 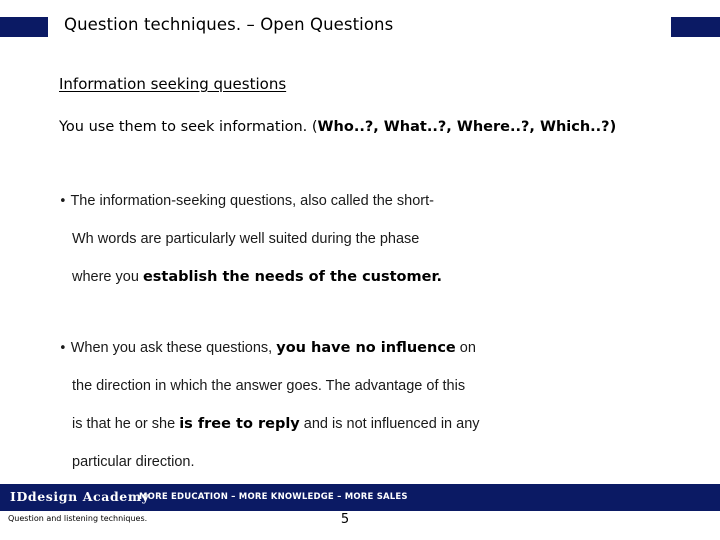 What do you see at coordinates (173, 84) in the screenshot?
I see `section-heading: Information seeking questions` at bounding box center [173, 84].